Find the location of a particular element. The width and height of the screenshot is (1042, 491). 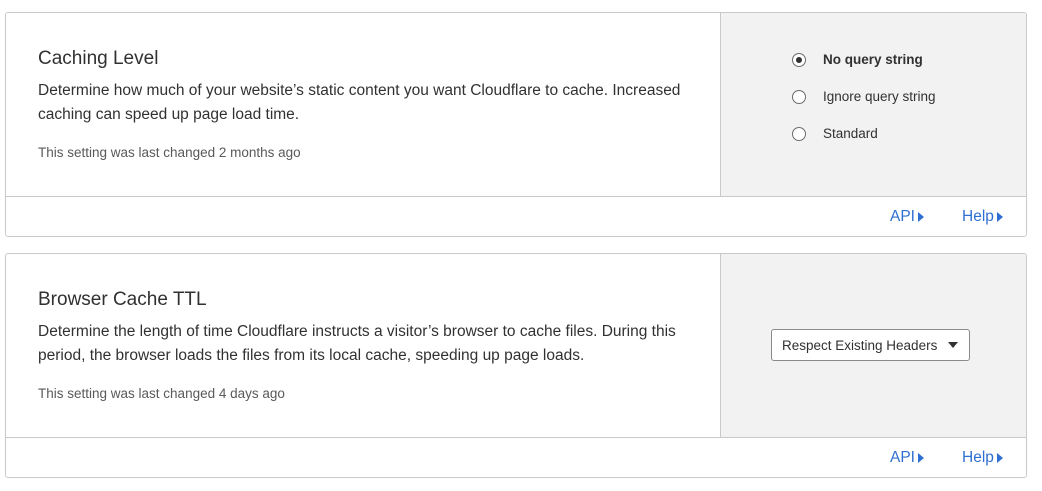

radio-option-ignore-query-string: Ignore query string is located at coordinates (864, 97).